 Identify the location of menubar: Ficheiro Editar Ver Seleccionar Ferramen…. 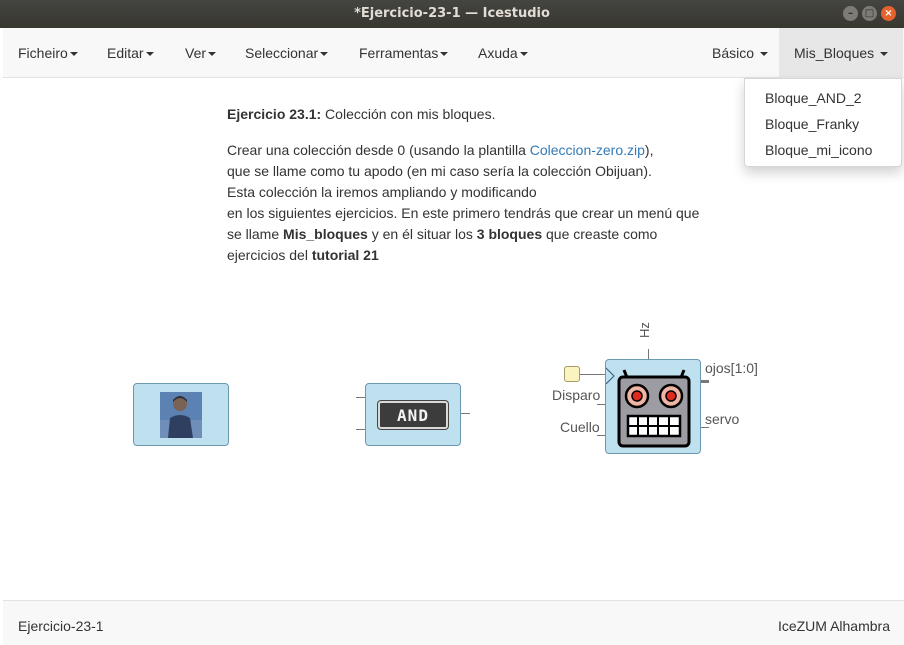
(453, 53).